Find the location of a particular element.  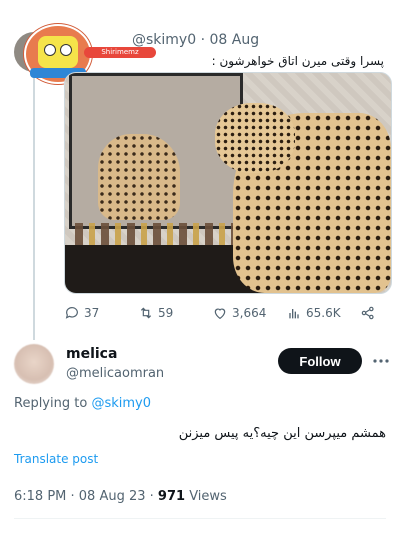

retweet-count: 59 is located at coordinates (166, 313).